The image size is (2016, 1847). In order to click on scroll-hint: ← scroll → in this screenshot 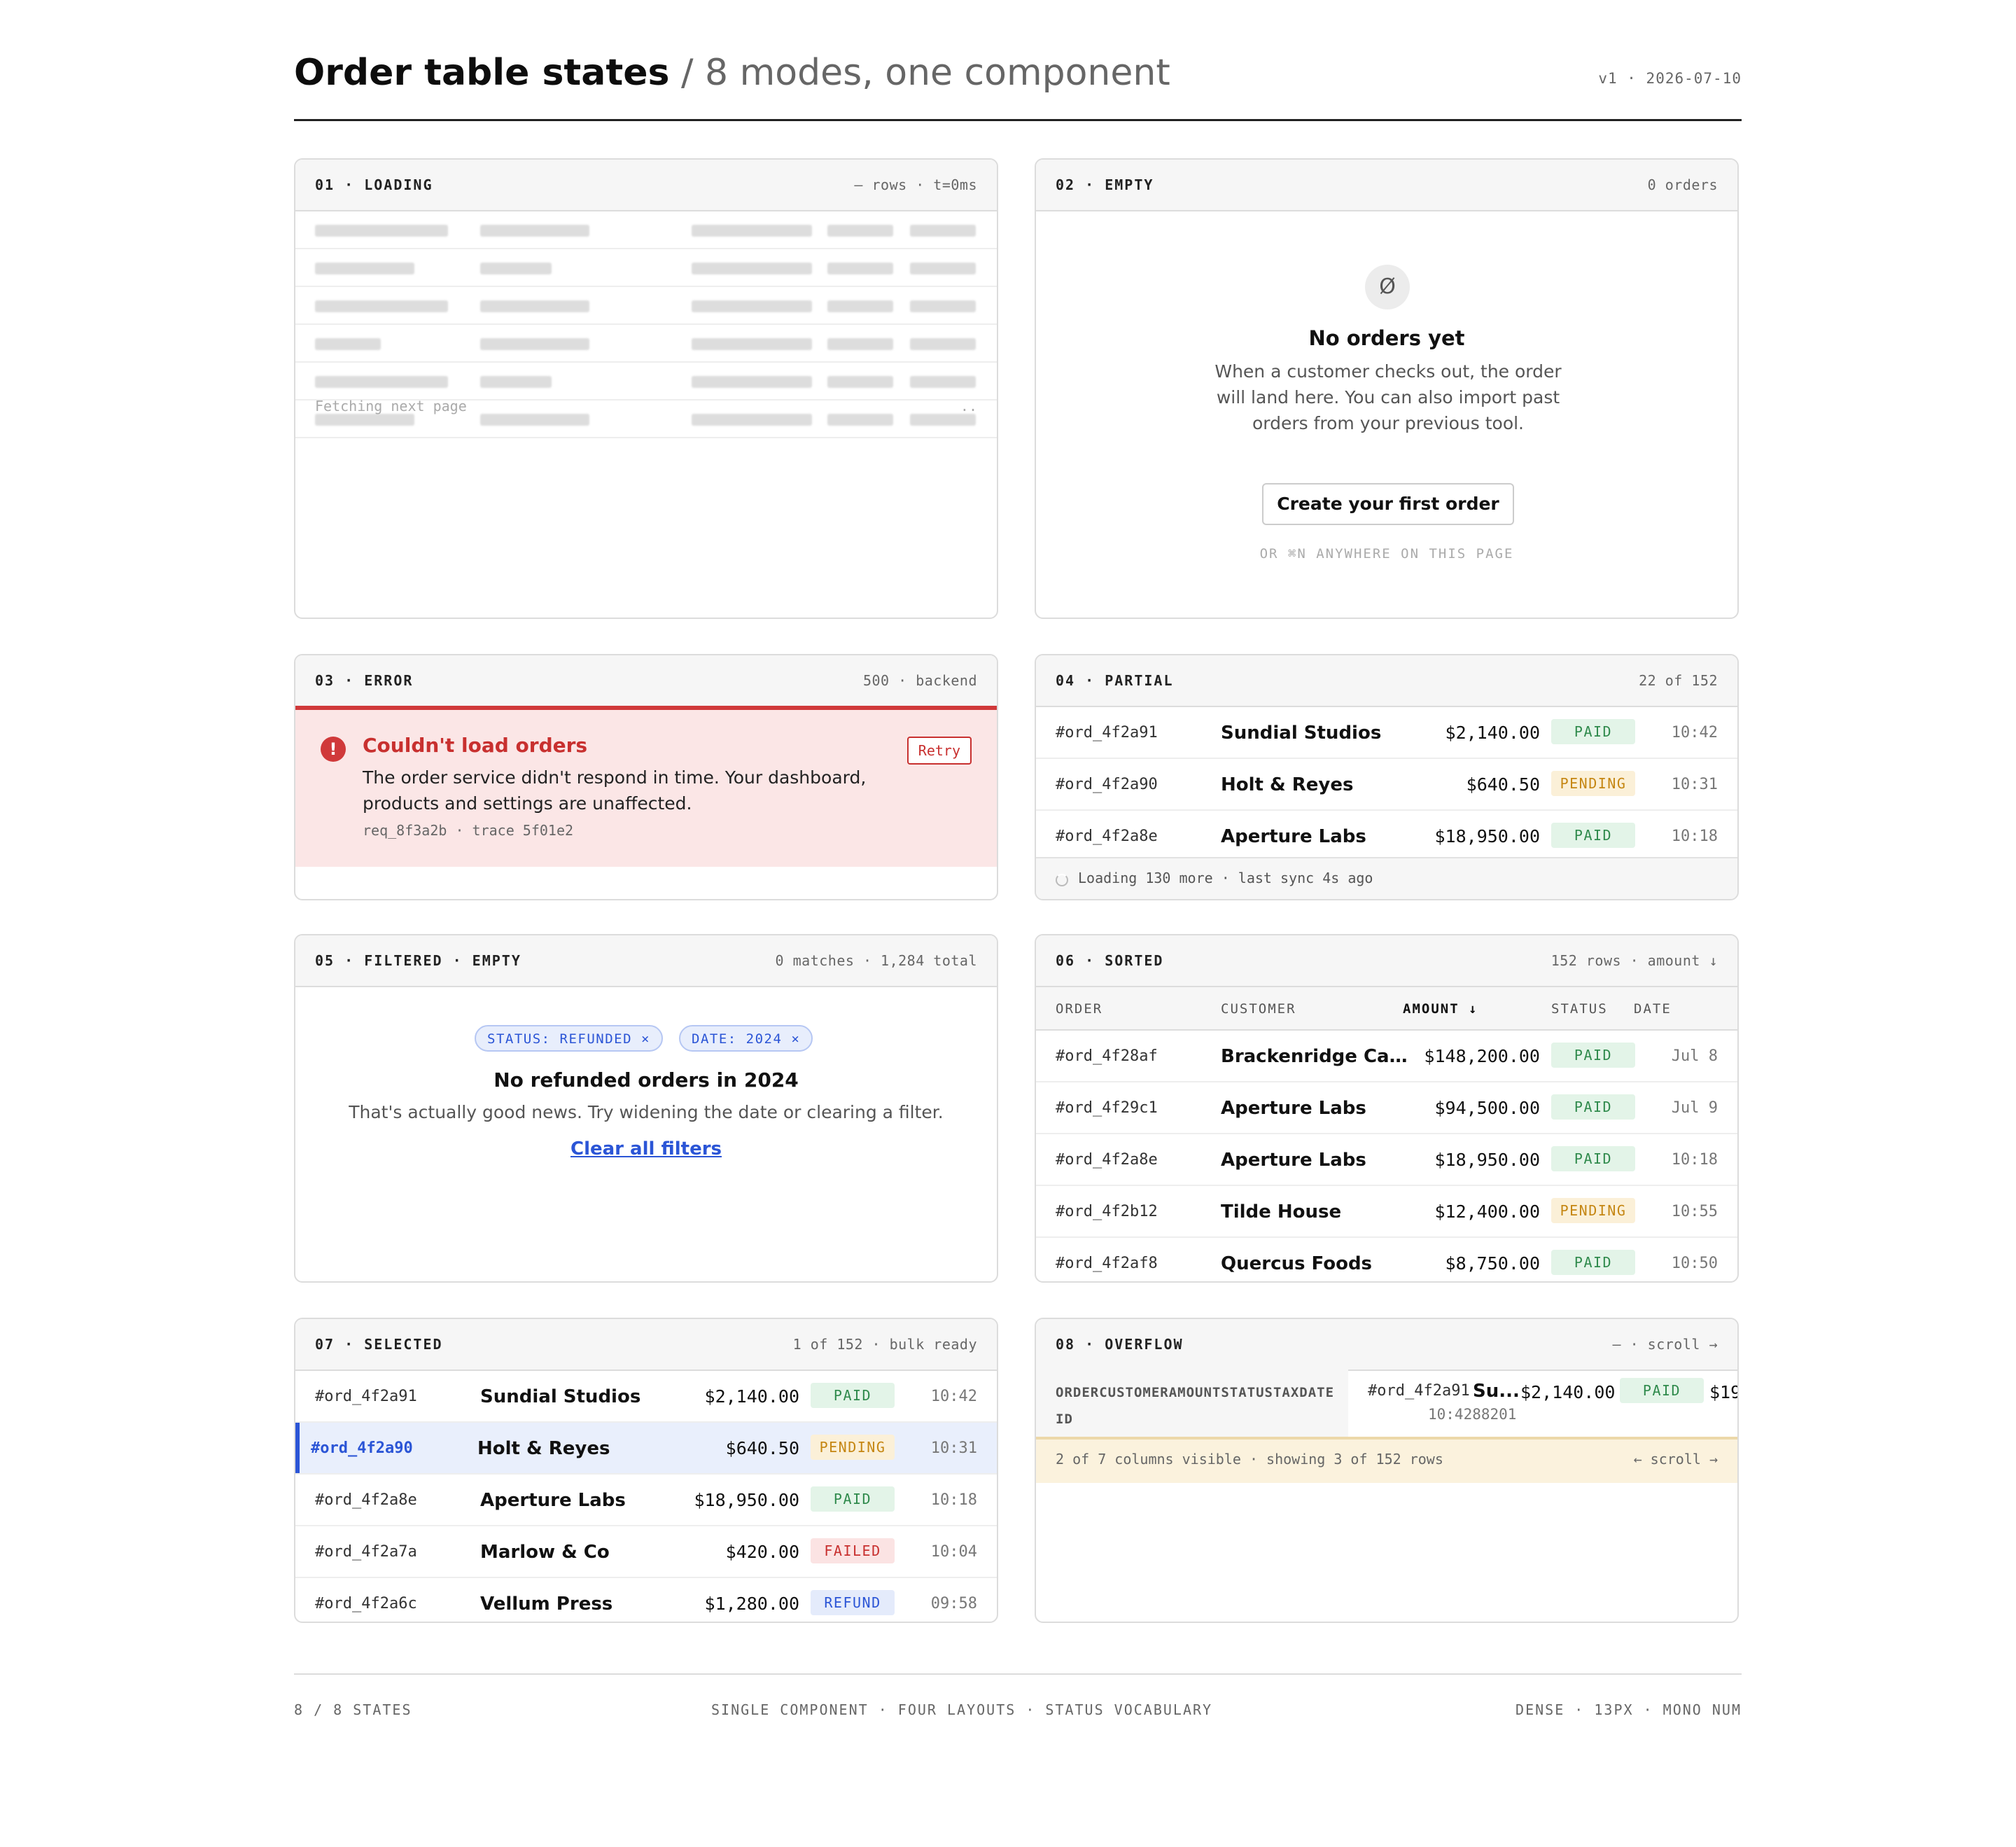, I will do `click(1676, 1459)`.